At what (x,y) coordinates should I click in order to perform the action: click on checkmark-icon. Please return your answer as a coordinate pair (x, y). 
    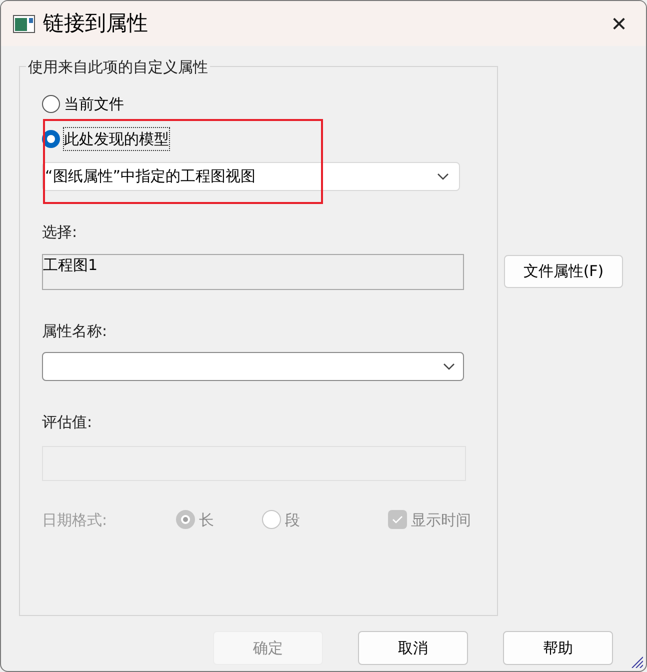
    Looking at the image, I should click on (397, 519).